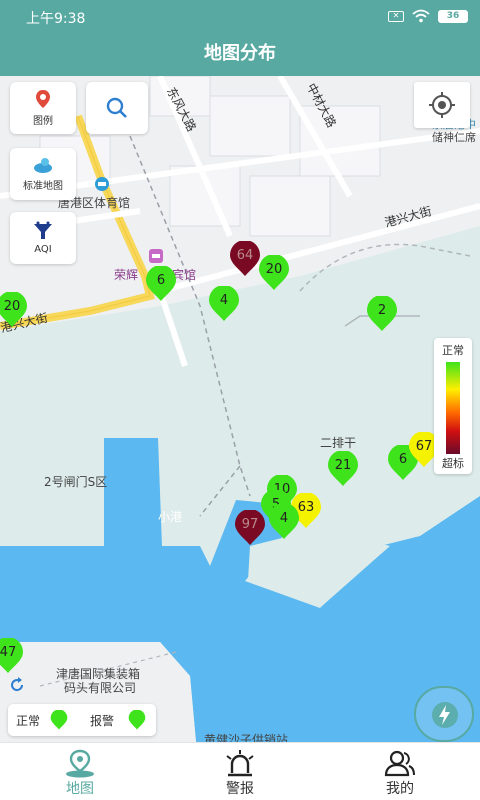  I want to click on station-marker: 97, so click(250, 528).